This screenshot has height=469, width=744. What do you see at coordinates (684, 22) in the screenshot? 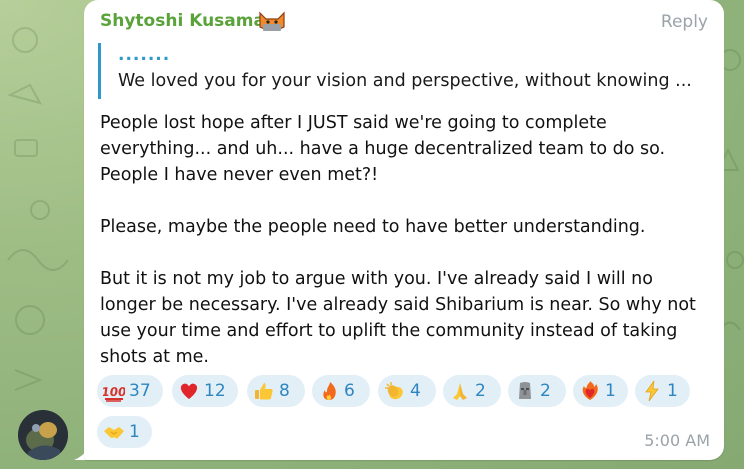
I see `reply-button: Reply` at bounding box center [684, 22].